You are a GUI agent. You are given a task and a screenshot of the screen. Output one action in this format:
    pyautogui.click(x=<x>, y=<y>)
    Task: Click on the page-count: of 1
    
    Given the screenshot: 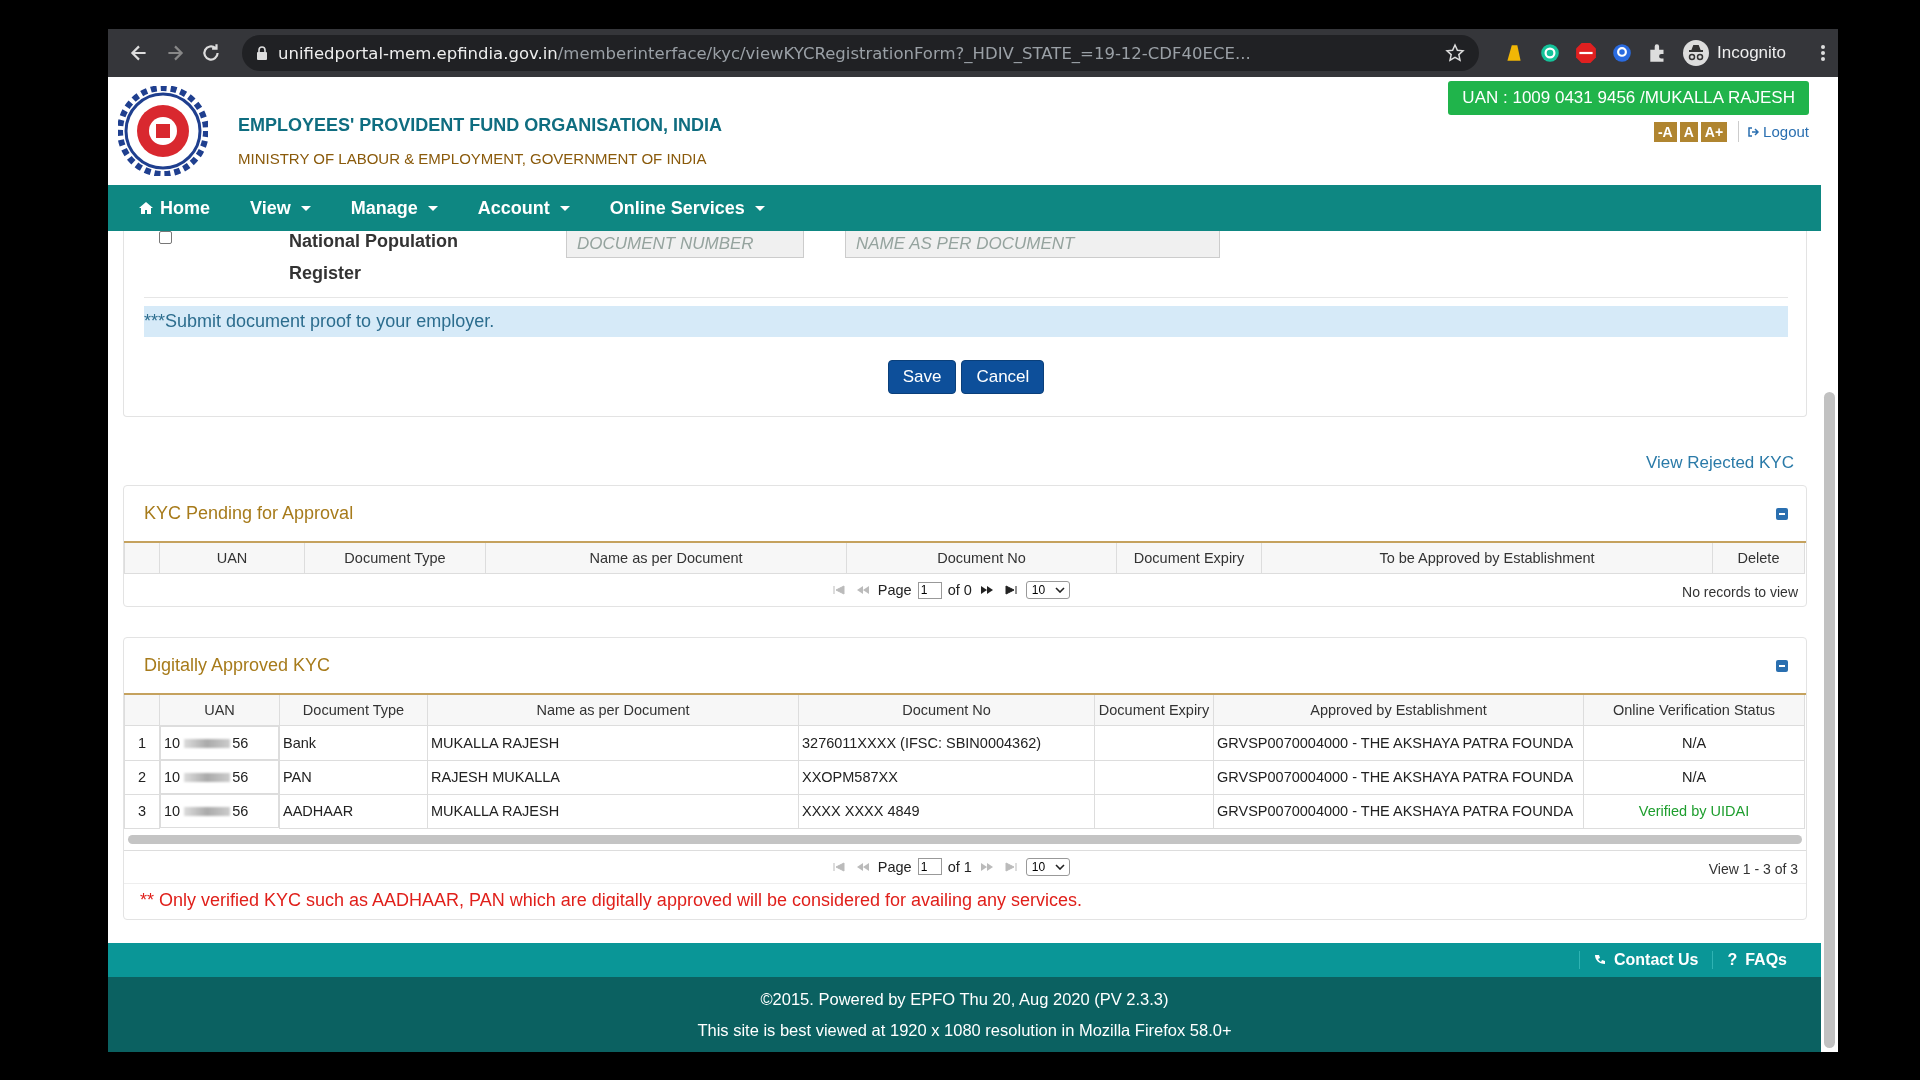 What is the action you would take?
    pyautogui.click(x=959, y=866)
    